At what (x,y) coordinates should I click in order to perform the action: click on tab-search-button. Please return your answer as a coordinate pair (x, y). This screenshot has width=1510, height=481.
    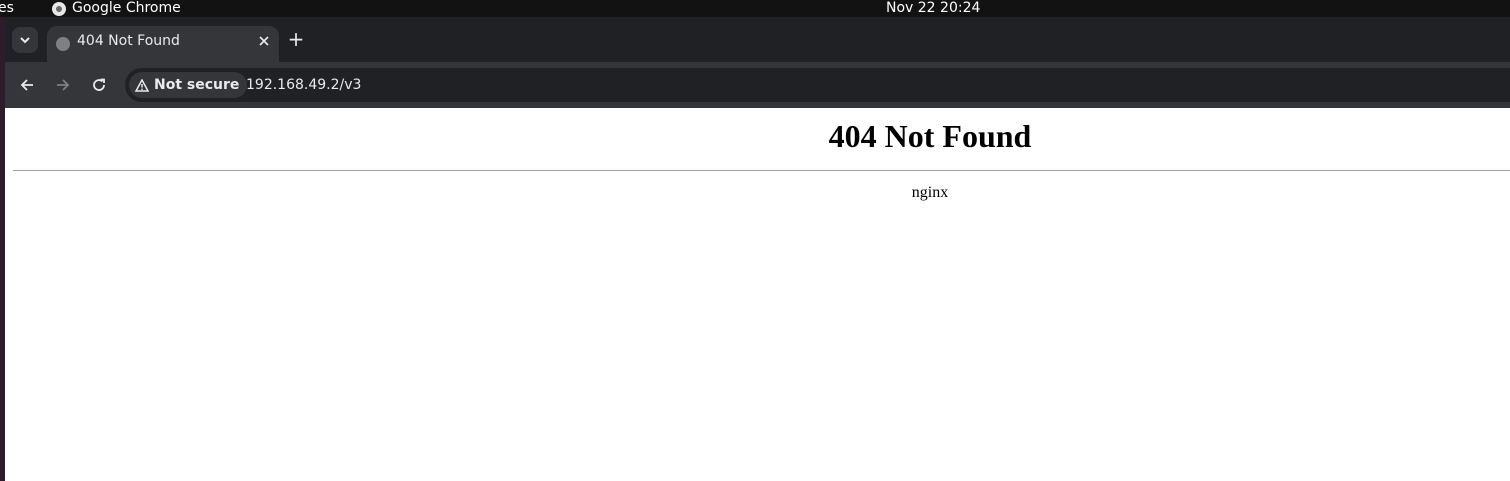
    Looking at the image, I should click on (25, 40).